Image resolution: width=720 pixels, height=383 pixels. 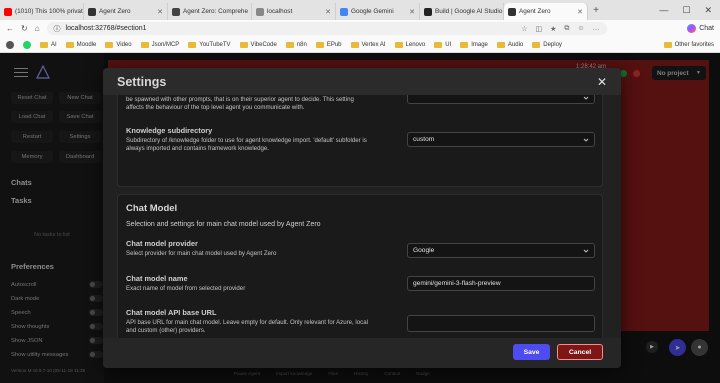 What do you see at coordinates (80, 44) in the screenshot?
I see `bookmark-folder: Moodle` at bounding box center [80, 44].